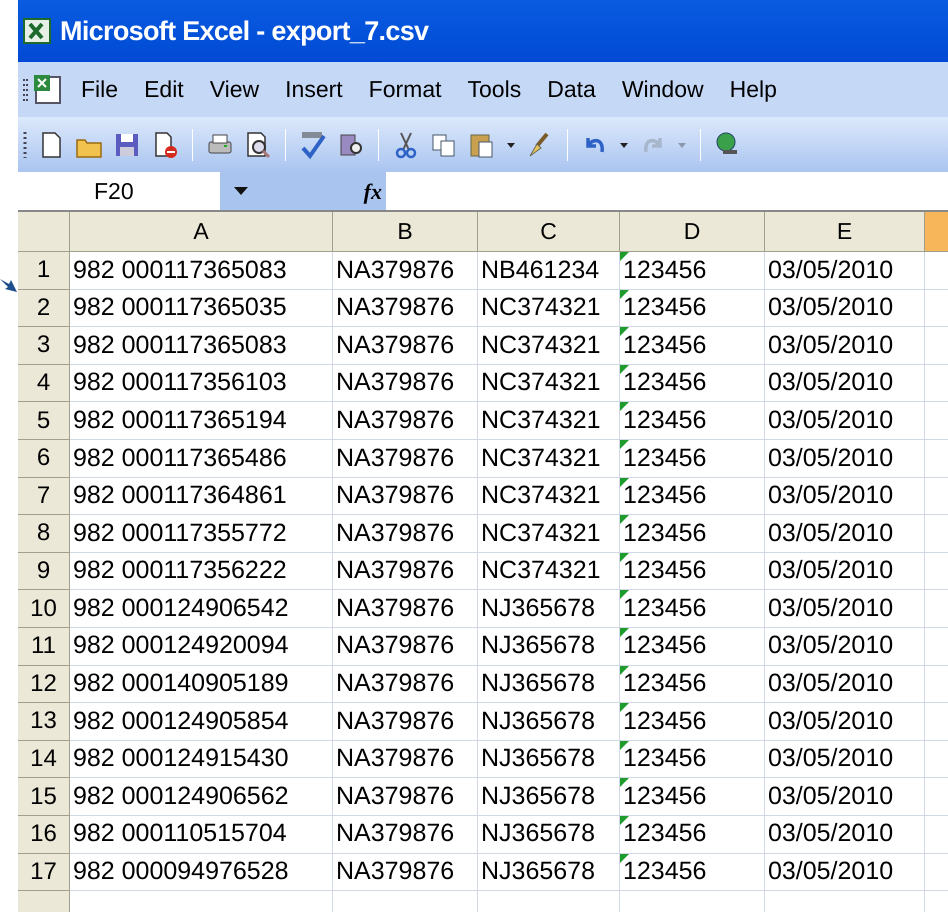 The image size is (948, 912). Describe the element at coordinates (201, 835) in the screenshot. I see `table-cell: 982 000110515704` at that location.